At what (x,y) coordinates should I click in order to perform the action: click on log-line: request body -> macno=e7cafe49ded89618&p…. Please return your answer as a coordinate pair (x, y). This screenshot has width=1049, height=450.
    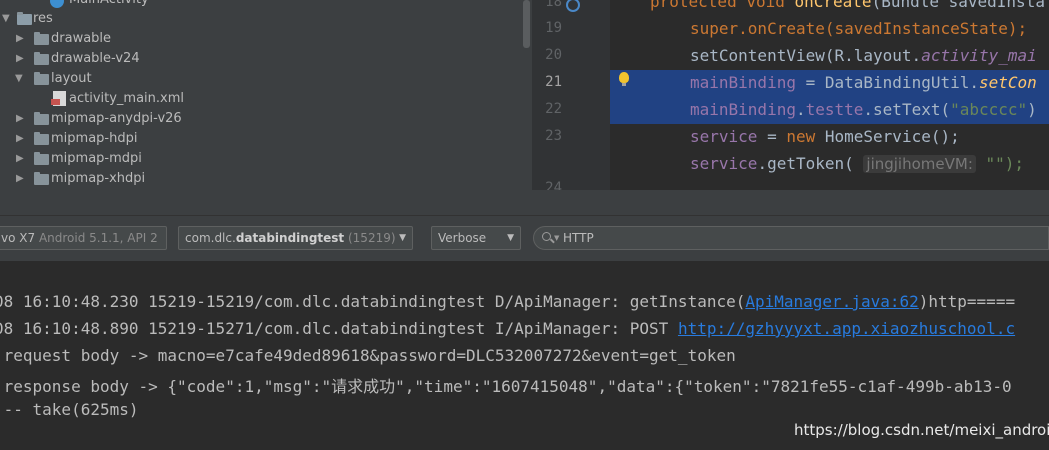
    Looking at the image, I should click on (368, 355).